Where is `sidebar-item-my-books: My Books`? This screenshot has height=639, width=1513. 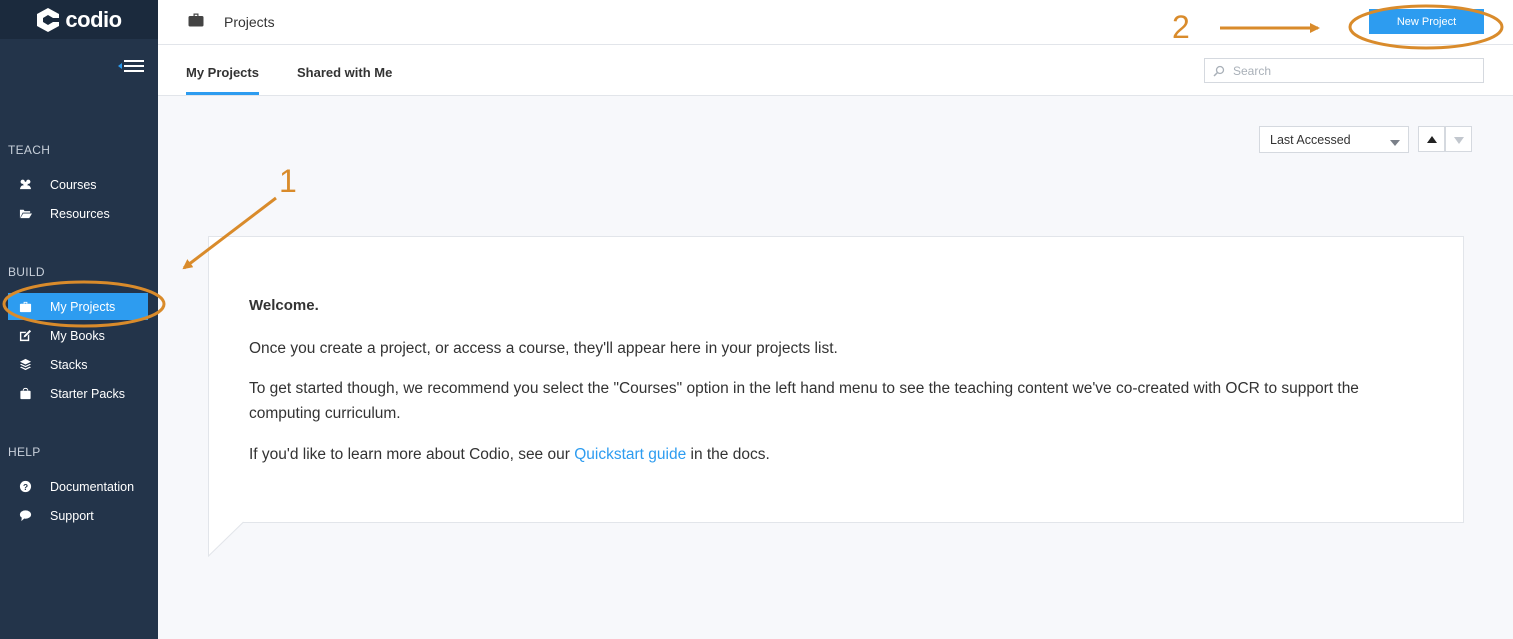
sidebar-item-my-books: My Books is located at coordinates (78, 335).